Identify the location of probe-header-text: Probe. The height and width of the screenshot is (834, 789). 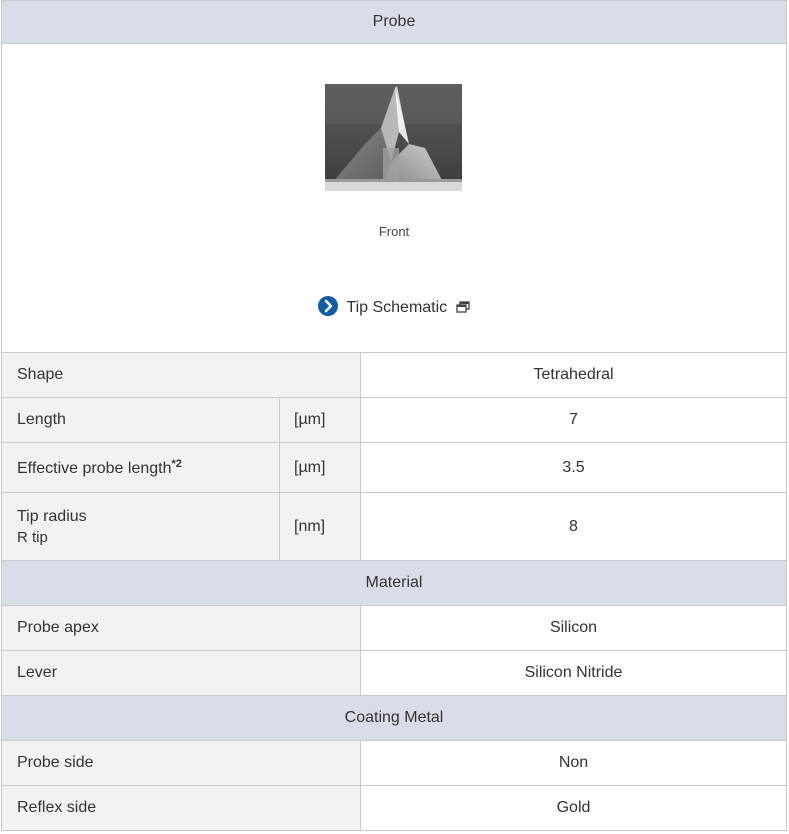
(394, 21).